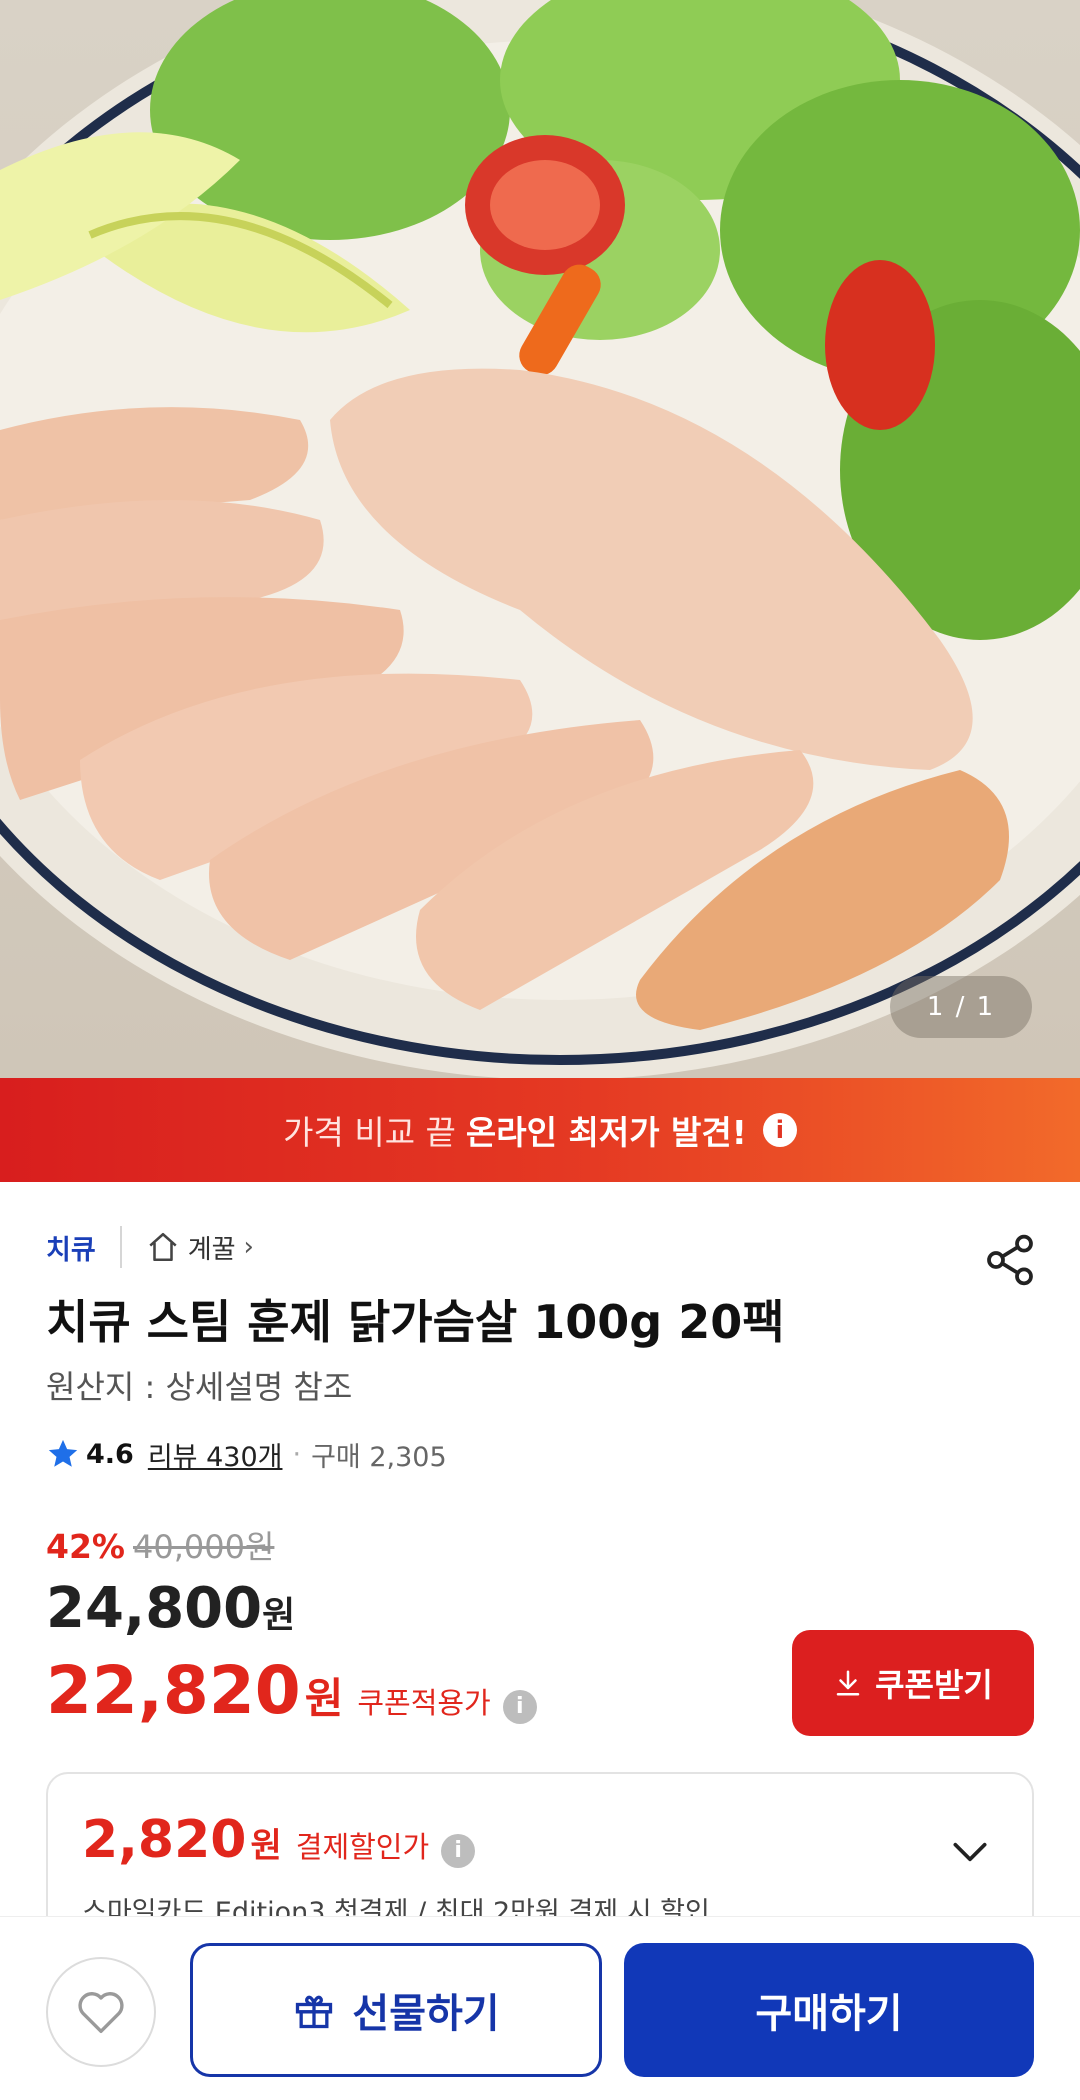 This screenshot has width=1080, height=2100. Describe the element at coordinates (426, 2014) in the screenshot. I see `gift-label: 선물하기` at that location.